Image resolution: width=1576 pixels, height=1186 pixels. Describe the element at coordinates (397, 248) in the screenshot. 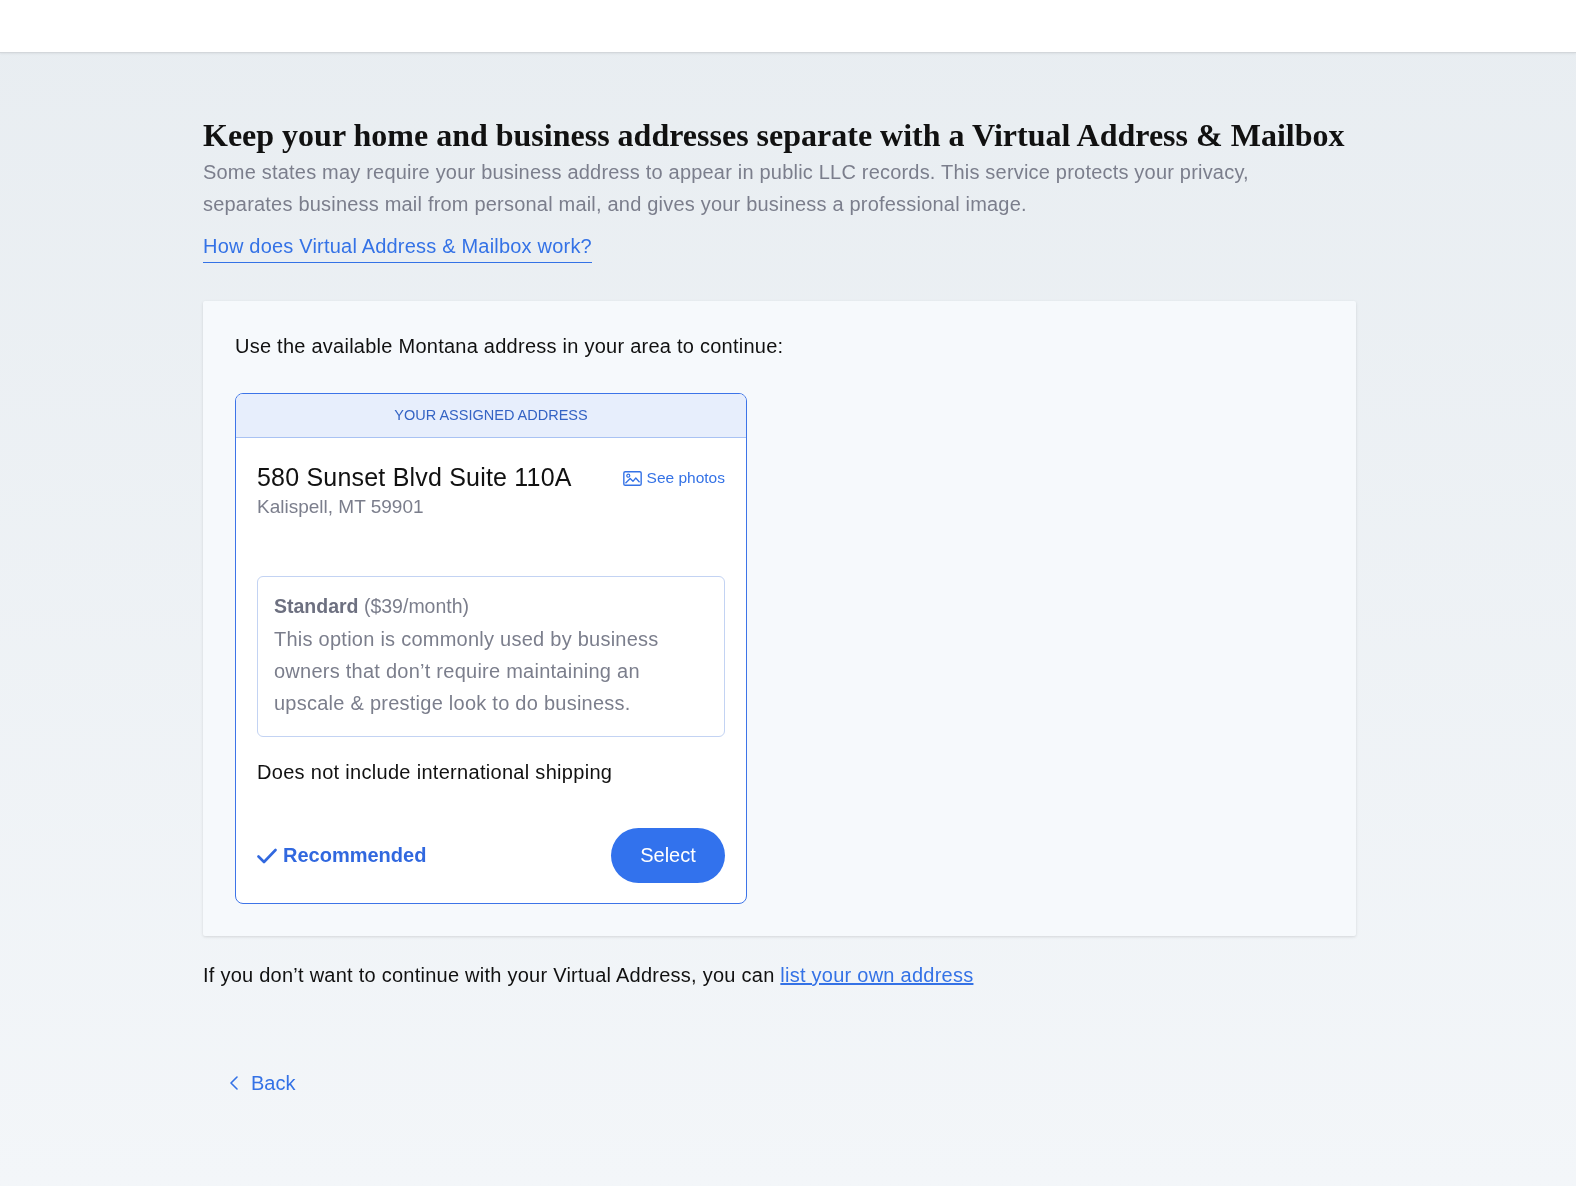

I see `help-link: How does Virtual Address & Mailbox work?` at that location.